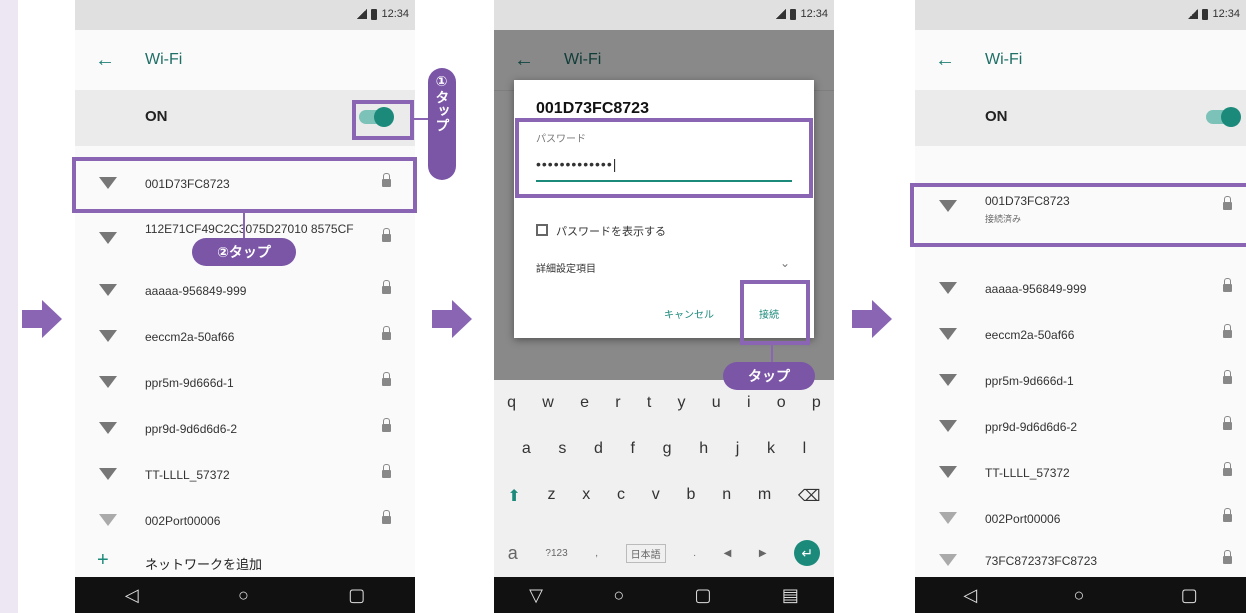 The image size is (1246, 613). What do you see at coordinates (1231, 117) in the screenshot?
I see `toggle-knob` at bounding box center [1231, 117].